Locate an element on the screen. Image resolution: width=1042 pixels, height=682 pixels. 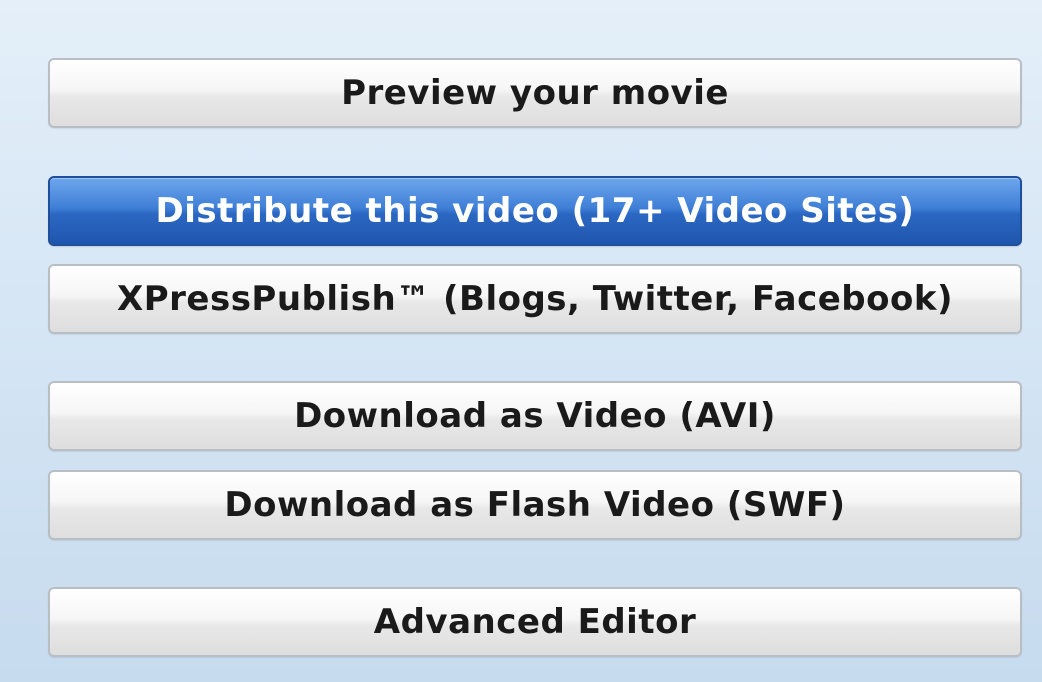
download-avi-button: Download as Video (AVI) is located at coordinates (535, 416).